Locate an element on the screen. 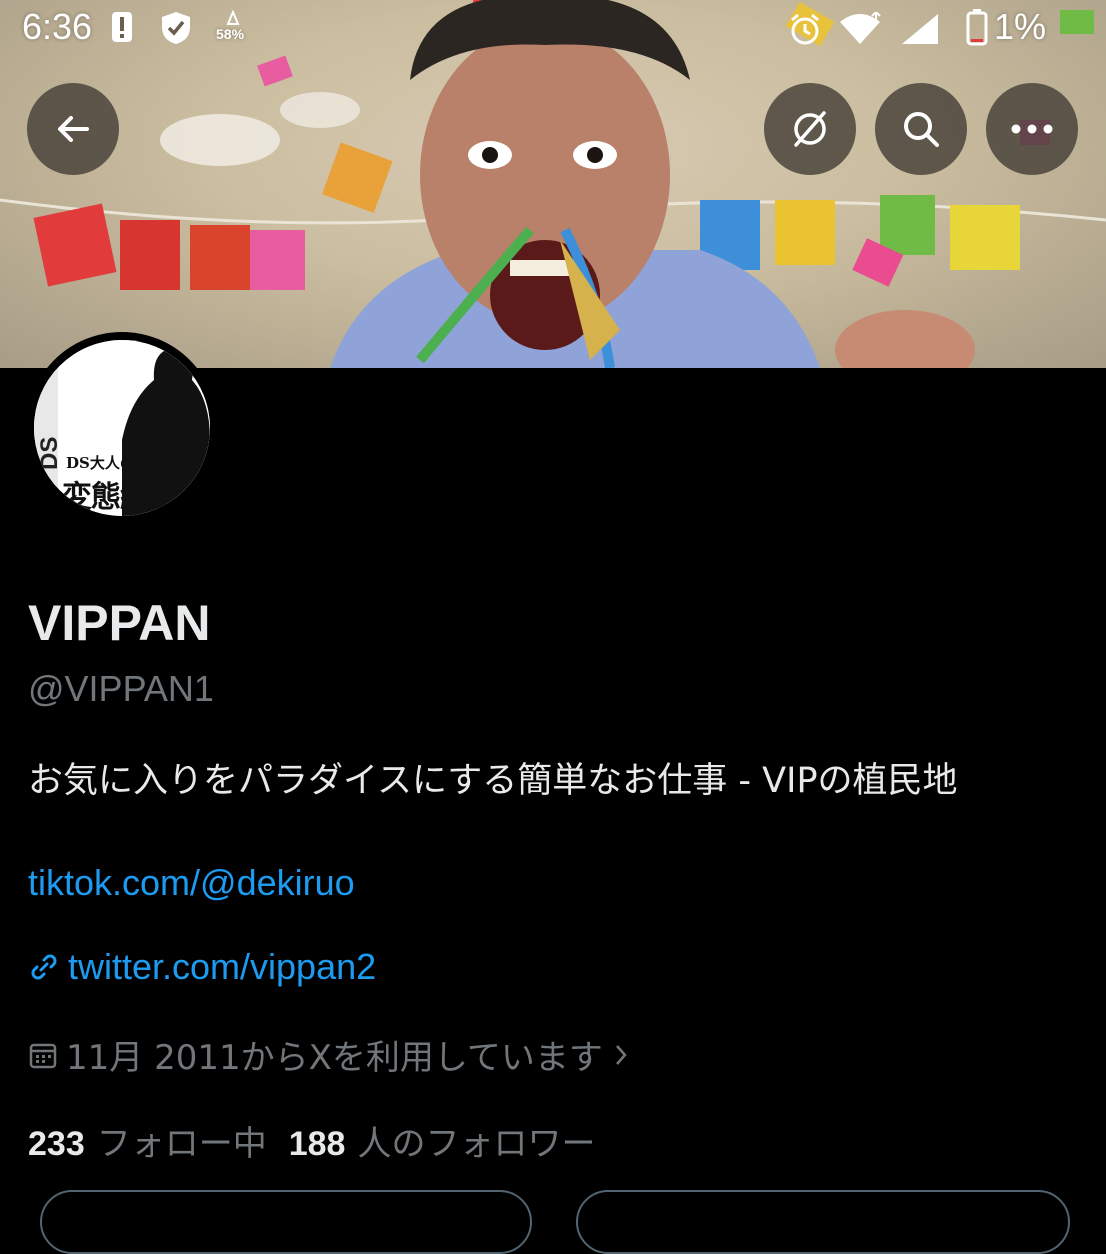  slash-circle-icon is located at coordinates (810, 129).